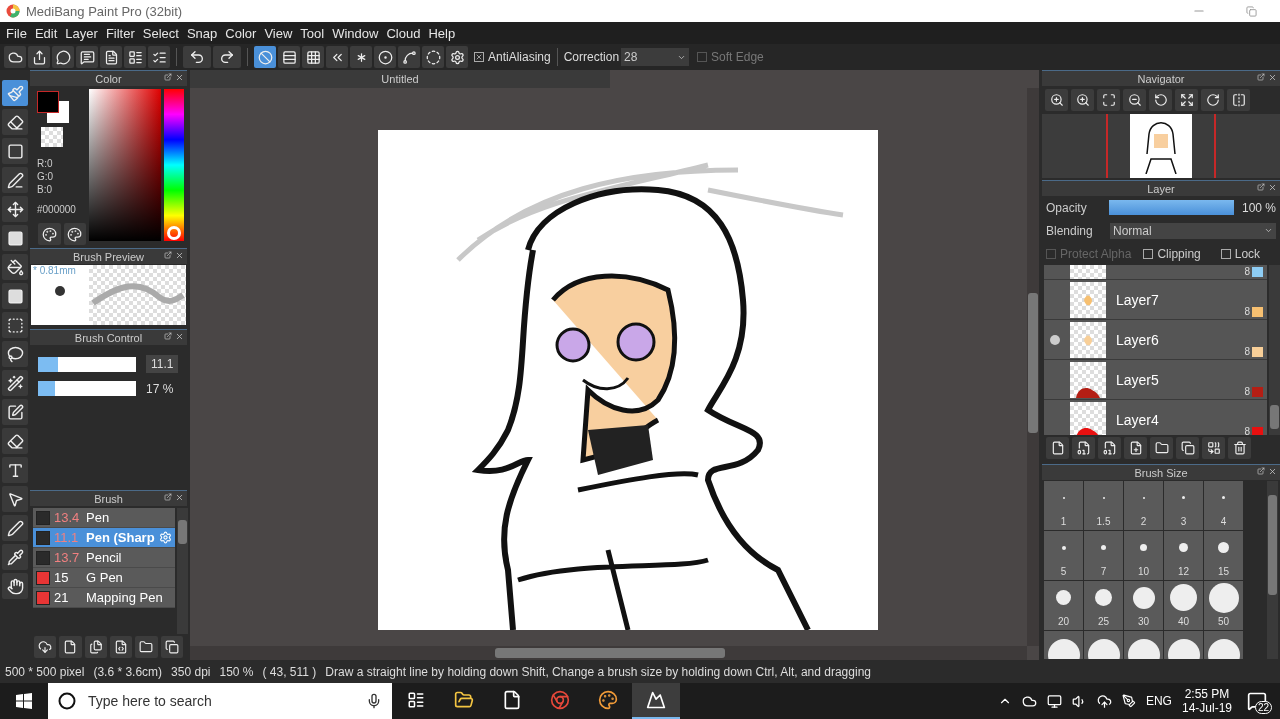 The image size is (1280, 719). What do you see at coordinates (1161, 472) in the screenshot?
I see `panel-title: Brush Size` at bounding box center [1161, 472].